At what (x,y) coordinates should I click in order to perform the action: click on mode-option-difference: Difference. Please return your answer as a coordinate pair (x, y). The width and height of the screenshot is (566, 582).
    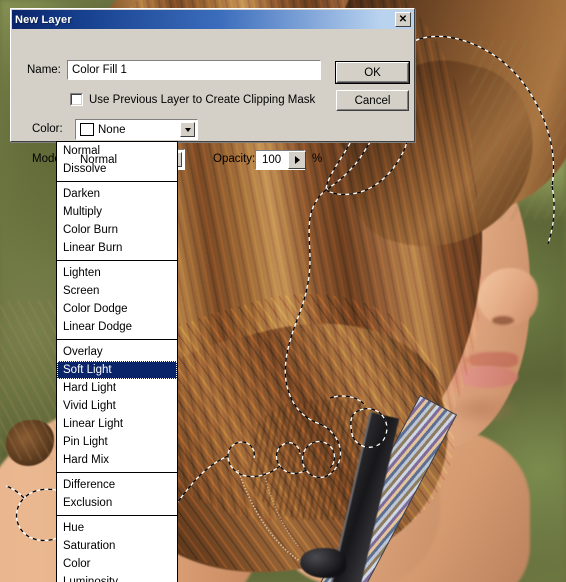
    Looking at the image, I should click on (117, 485).